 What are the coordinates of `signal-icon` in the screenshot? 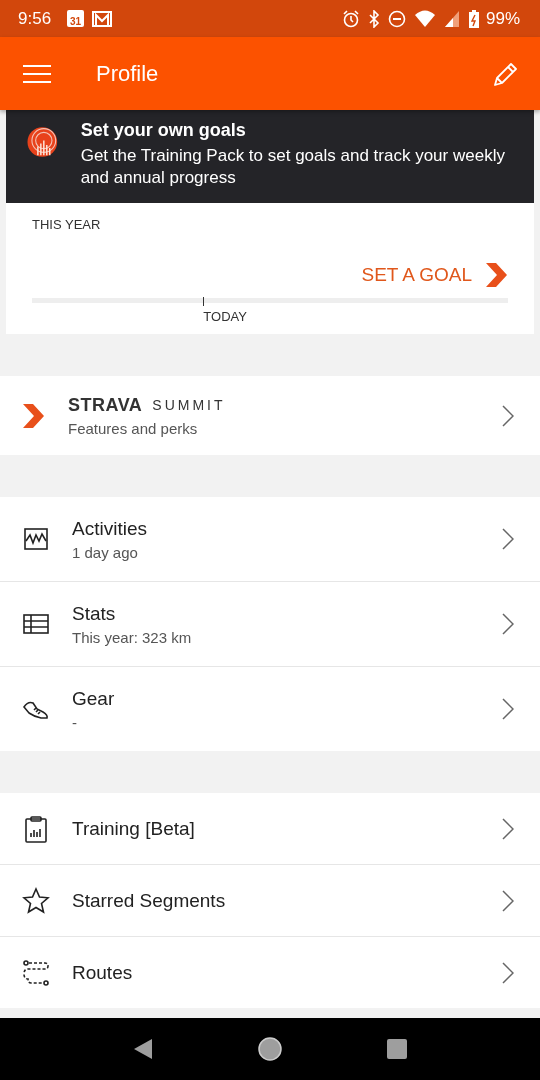 It's located at (451, 18).